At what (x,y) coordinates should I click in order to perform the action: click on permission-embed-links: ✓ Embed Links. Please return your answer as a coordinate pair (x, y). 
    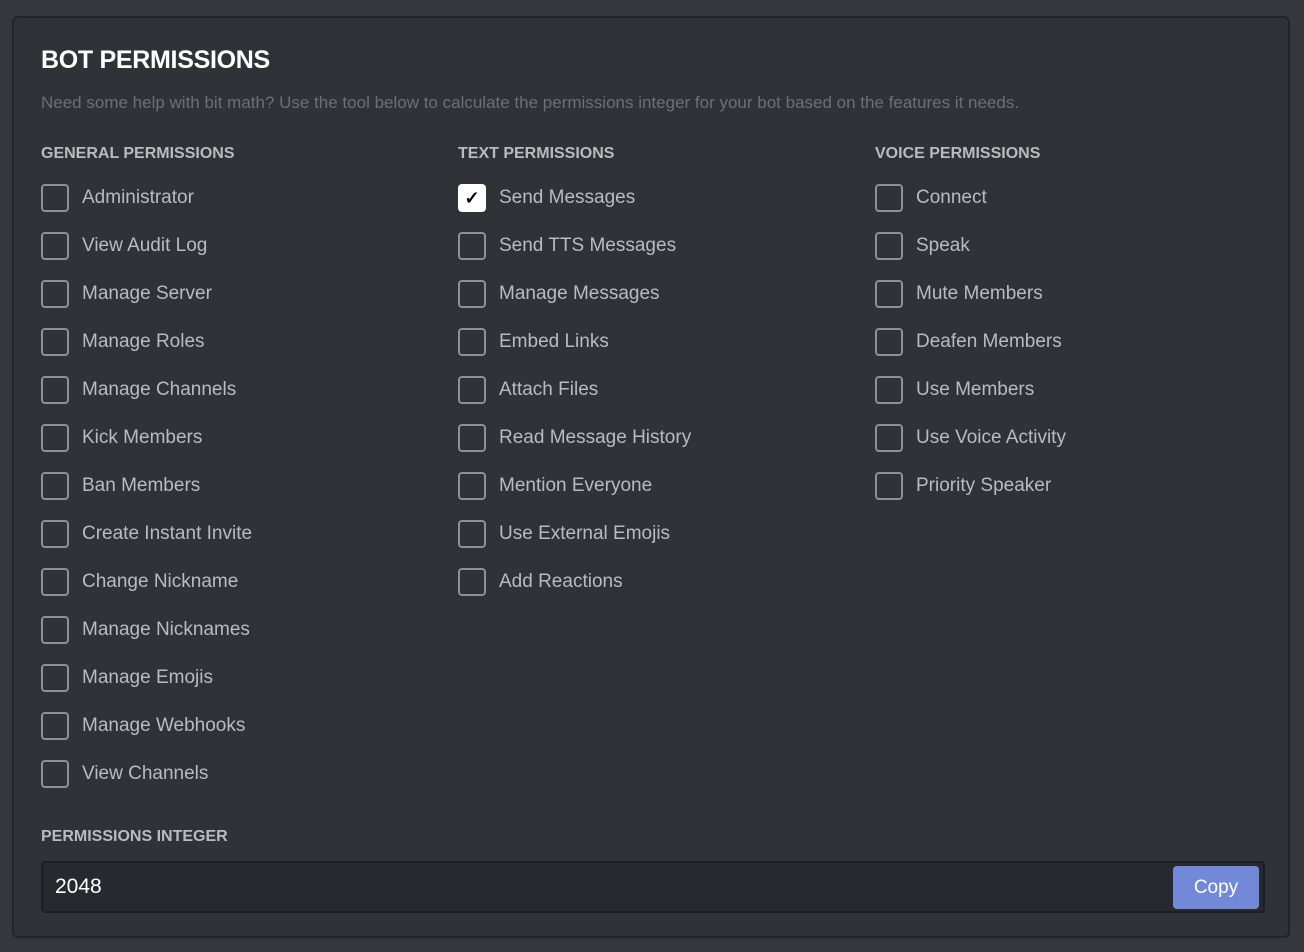
    Looking at the image, I should click on (574, 342).